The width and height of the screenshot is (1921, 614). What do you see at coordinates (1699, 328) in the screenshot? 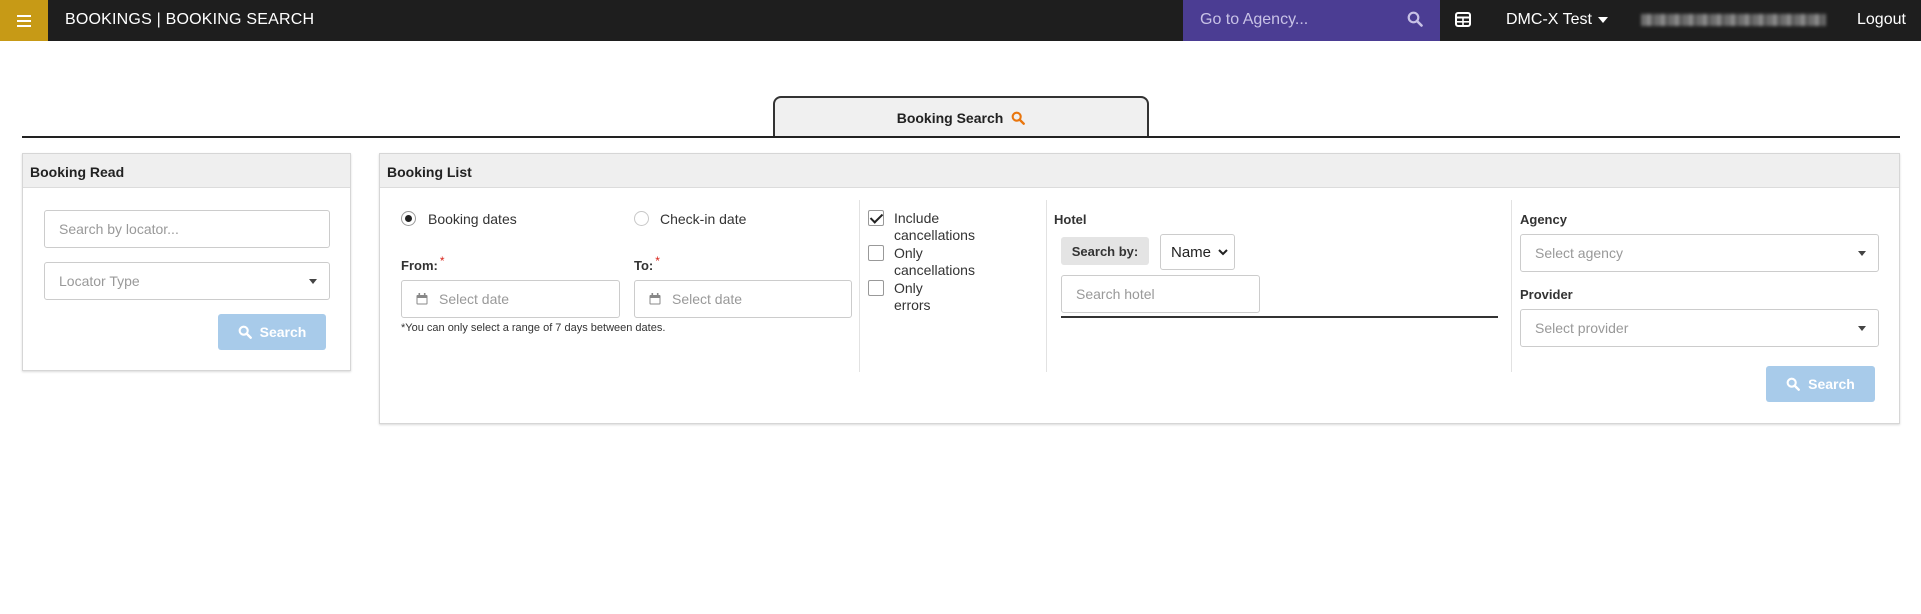
I see `provider-select: Select provider` at bounding box center [1699, 328].